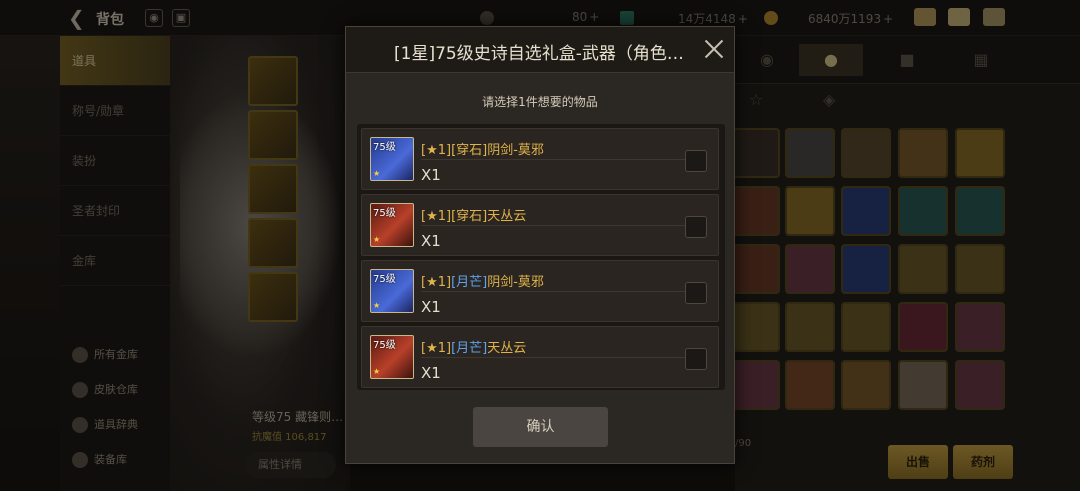  I want to click on confirm-button: 确认, so click(540, 427).